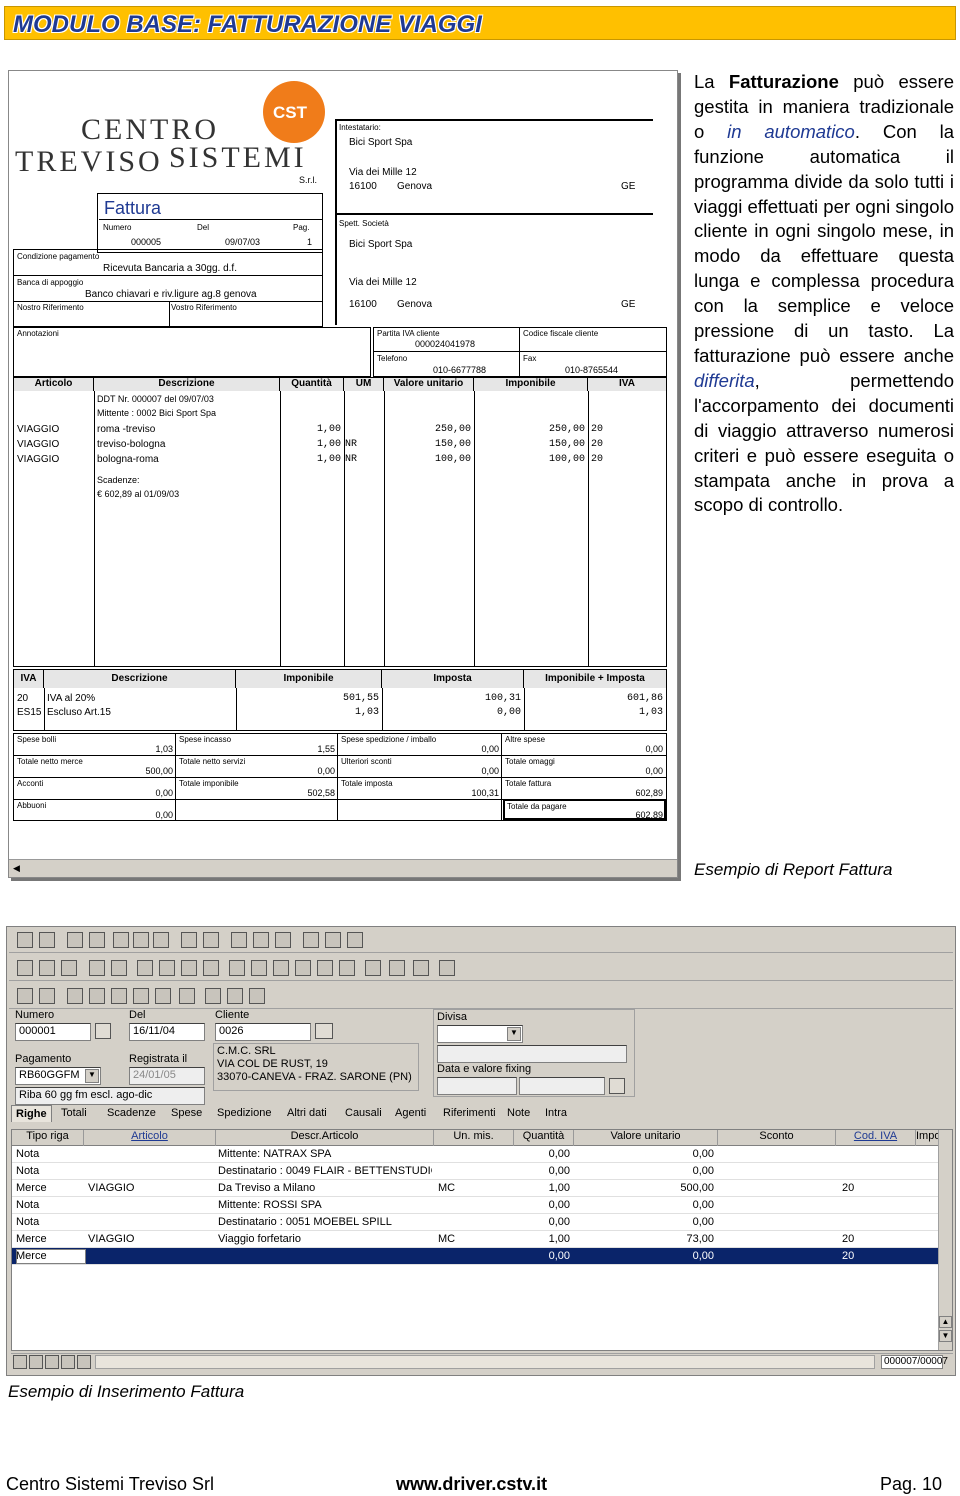  Describe the element at coordinates (562, 1086) in the screenshot. I see `fixing-value` at that location.